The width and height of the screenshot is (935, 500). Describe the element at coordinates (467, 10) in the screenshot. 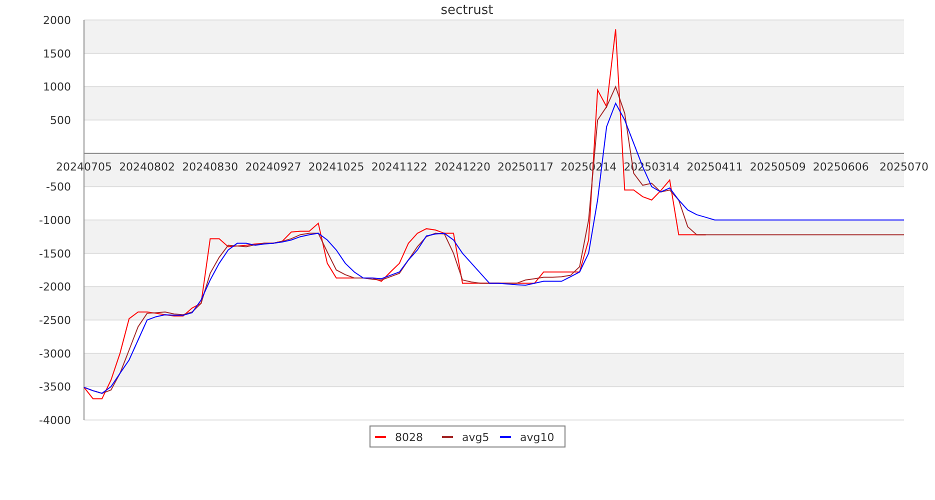

I see `chart-title: sectrust` at that location.